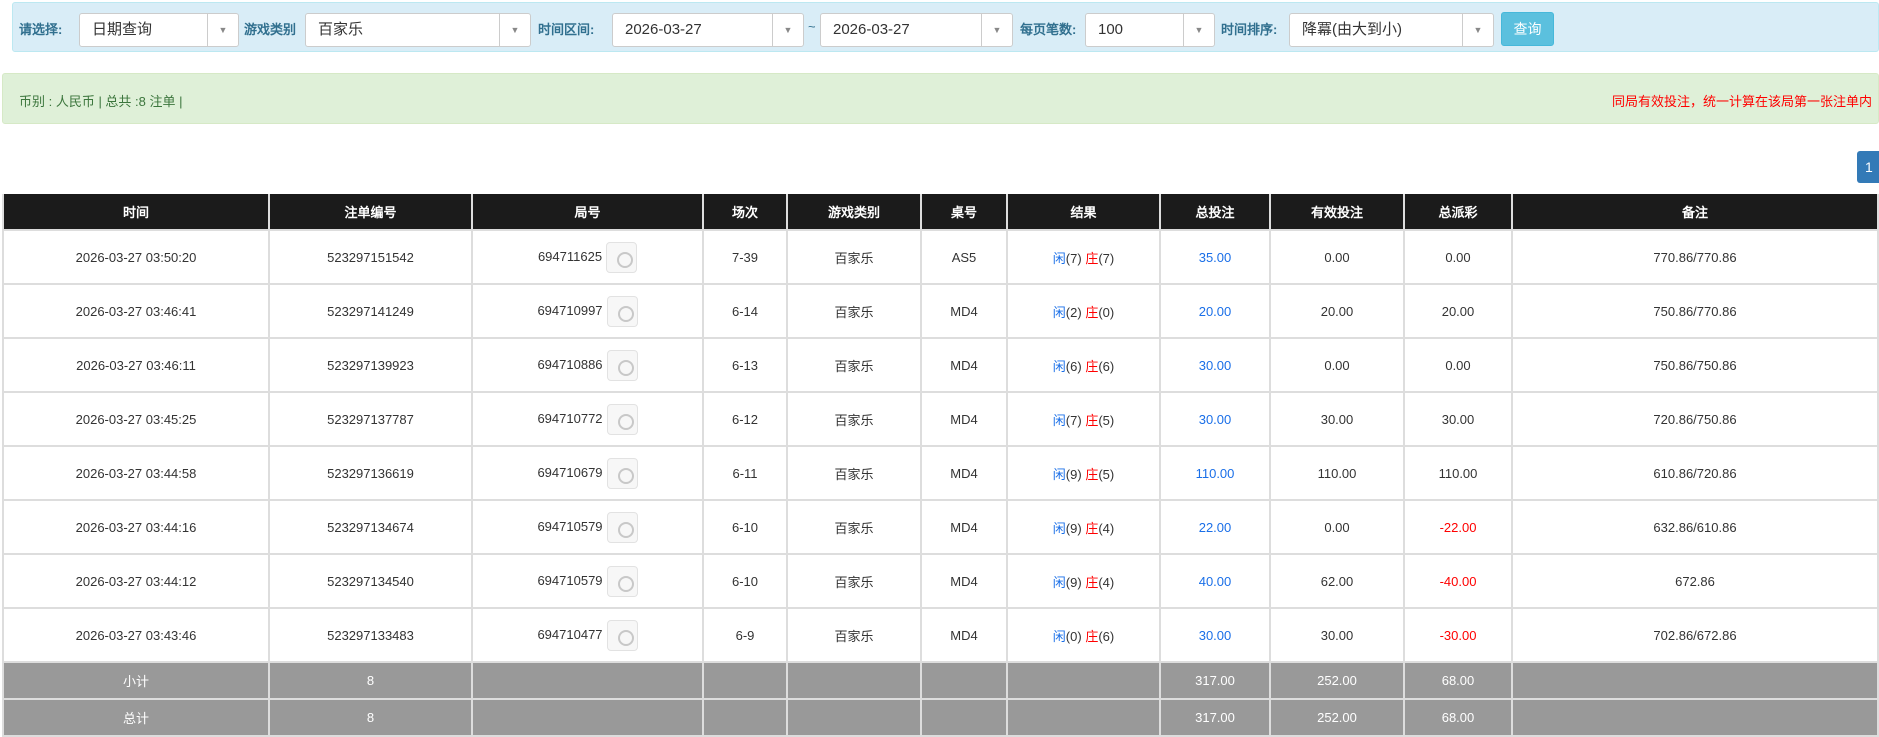  I want to click on subtotal-count: 8, so click(370, 680).